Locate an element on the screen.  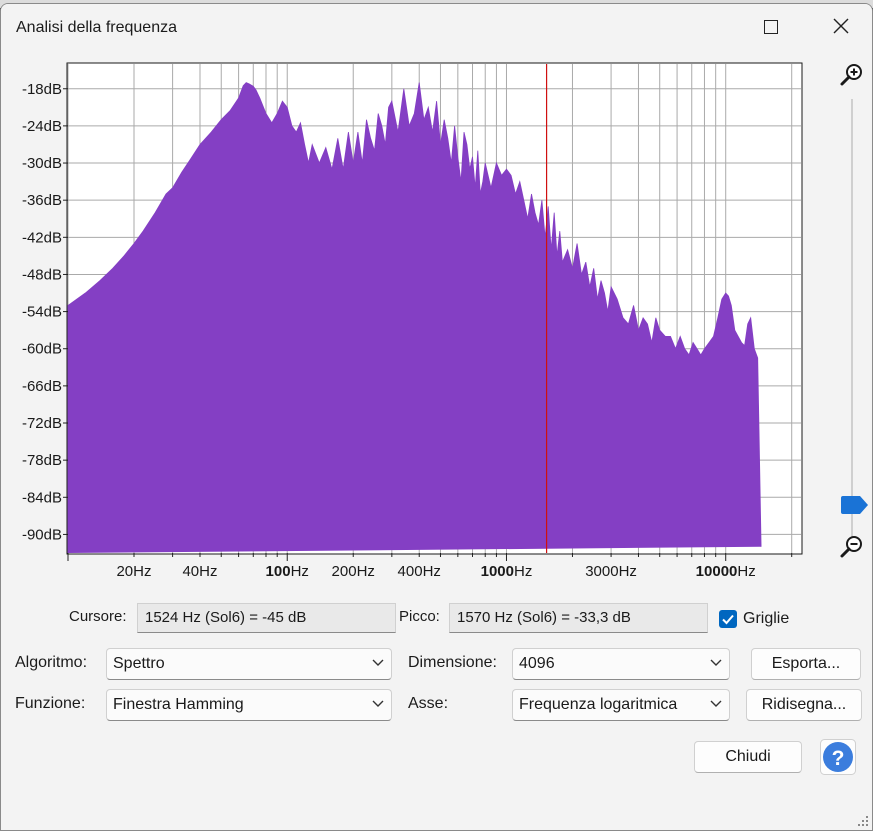
algorithm-select: Spettro is located at coordinates (249, 664).